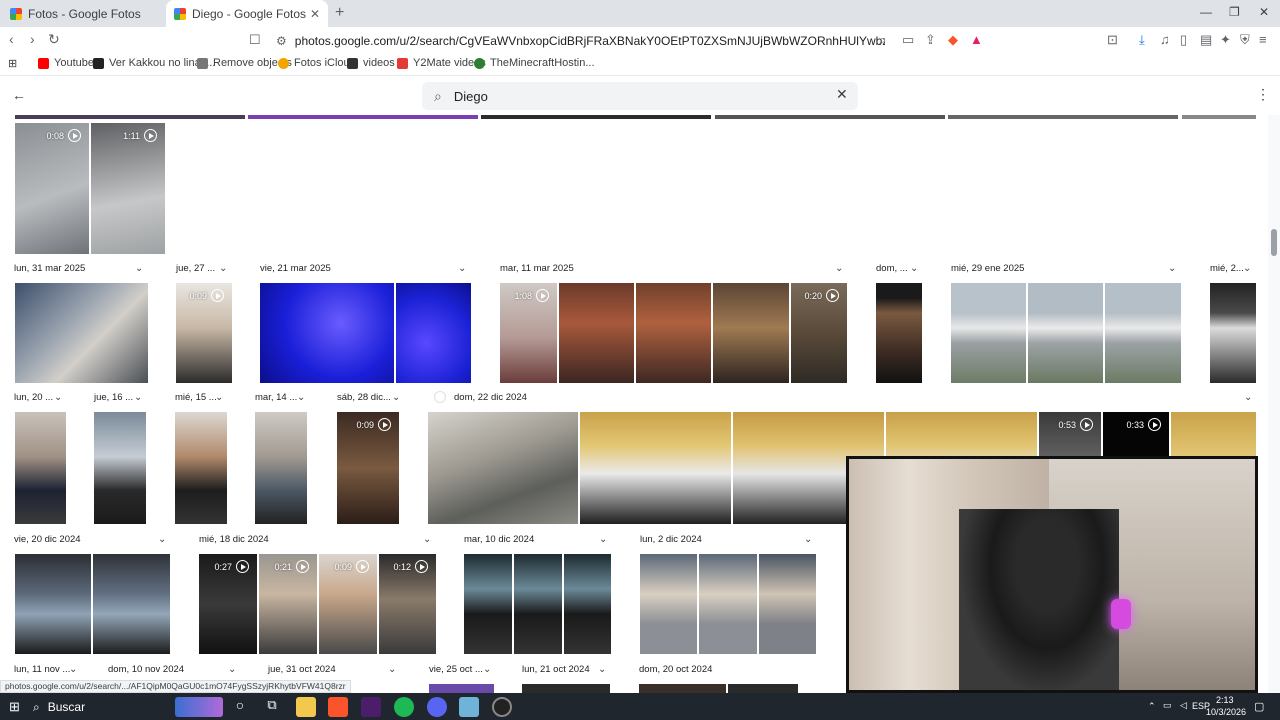 The image size is (1280, 720). What do you see at coordinates (317, 63) in the screenshot?
I see `bookmark-icloud: Fotos iCloud` at bounding box center [317, 63].